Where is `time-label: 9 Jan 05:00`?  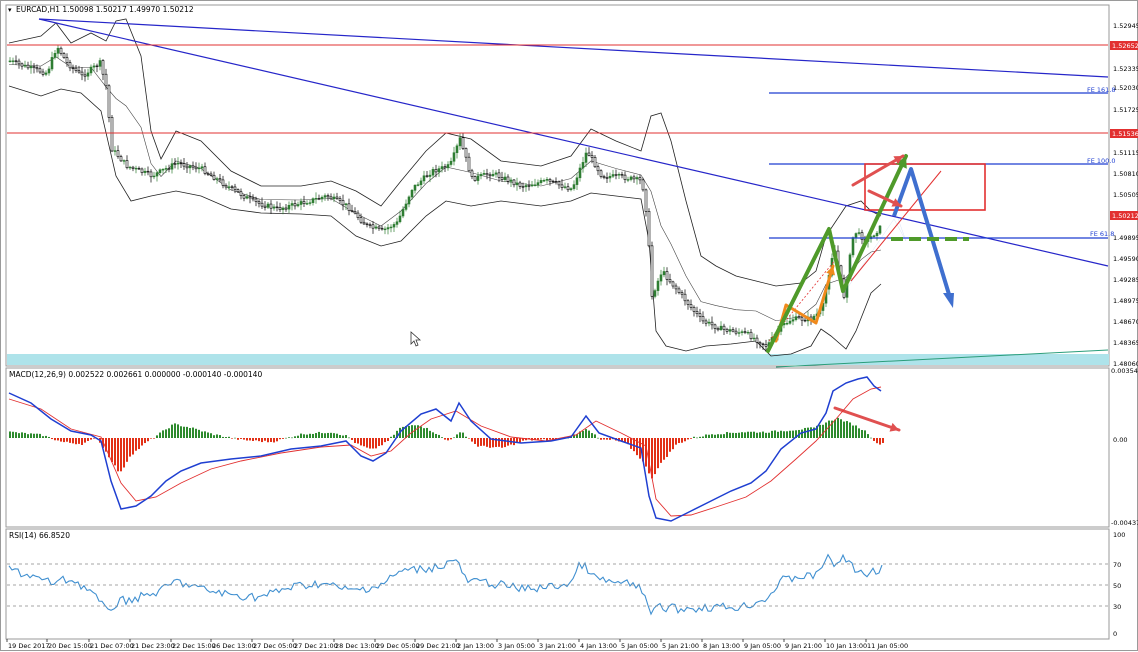 time-label: 9 Jan 05:00 is located at coordinates (762, 646).